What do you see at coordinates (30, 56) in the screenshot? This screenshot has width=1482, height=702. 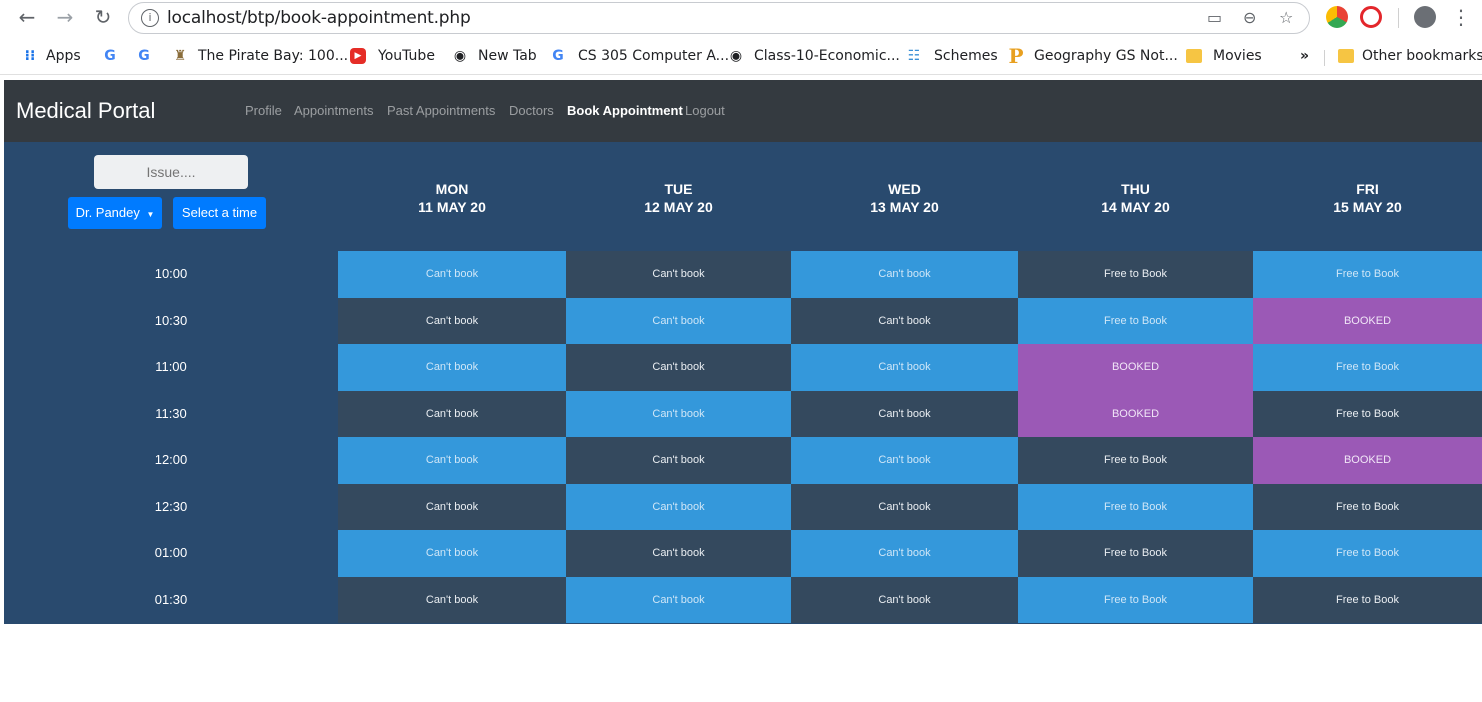 I see `apps-grid-icon: ⁝⁝` at bounding box center [30, 56].